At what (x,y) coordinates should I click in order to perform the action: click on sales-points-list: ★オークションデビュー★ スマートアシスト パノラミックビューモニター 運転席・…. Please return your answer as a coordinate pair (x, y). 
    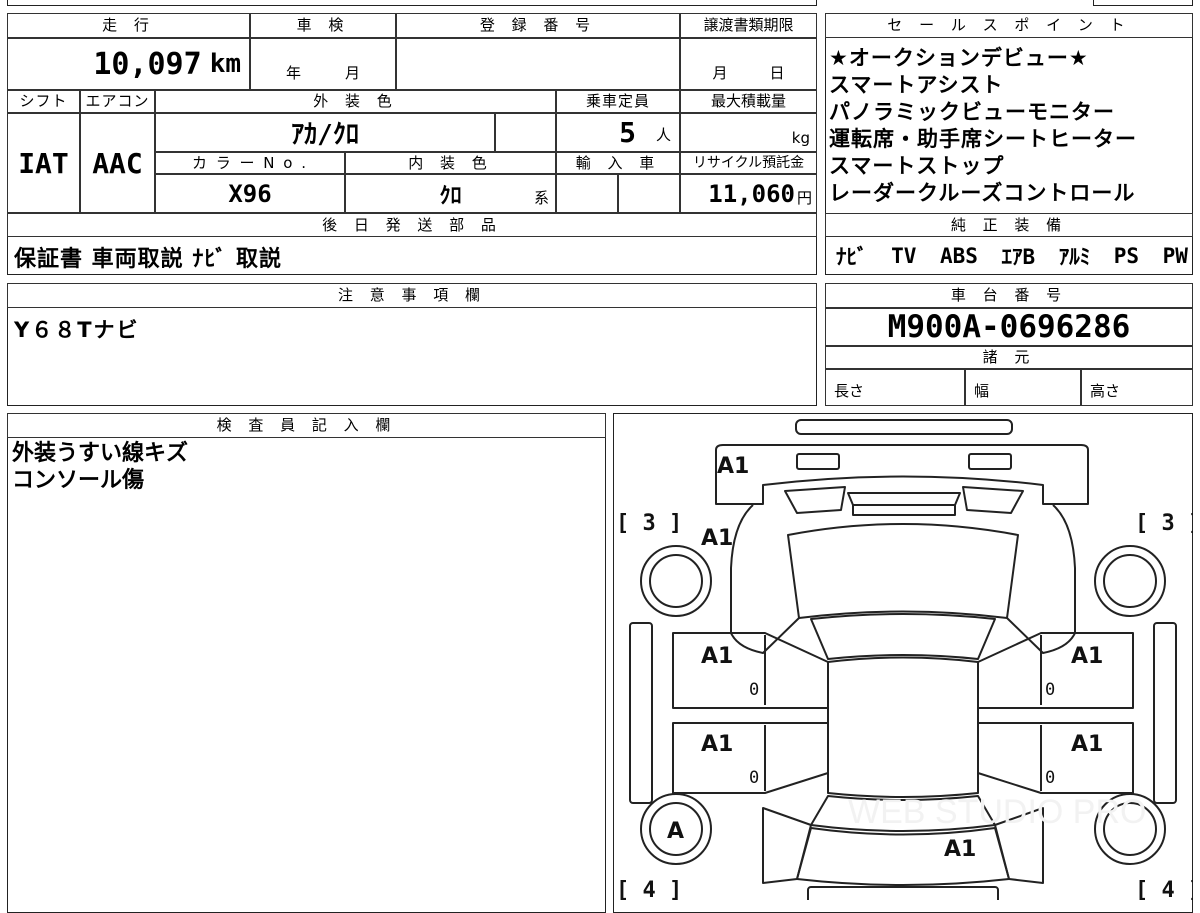
    Looking at the image, I should click on (1010, 126).